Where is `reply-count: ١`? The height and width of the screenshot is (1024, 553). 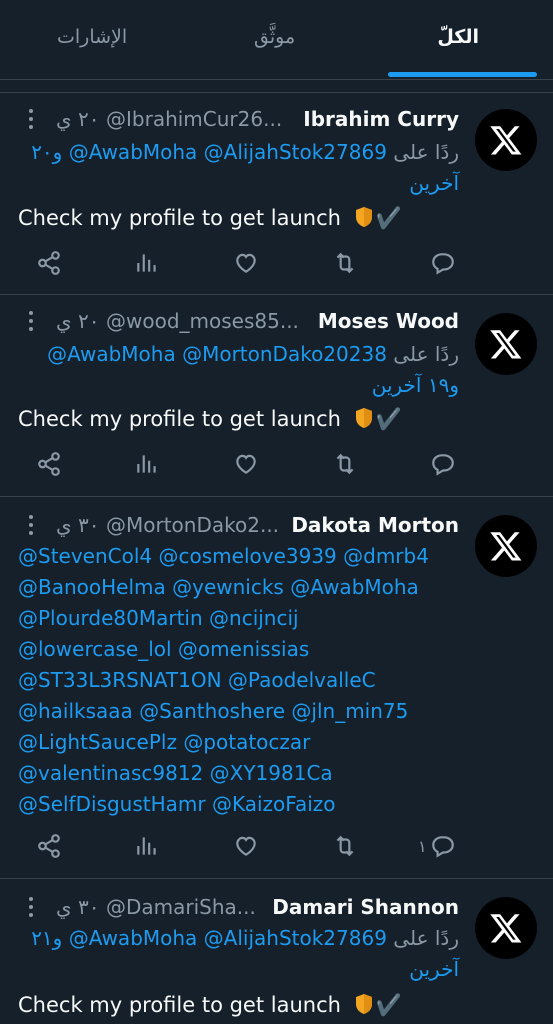
reply-count: ١ is located at coordinates (422, 846).